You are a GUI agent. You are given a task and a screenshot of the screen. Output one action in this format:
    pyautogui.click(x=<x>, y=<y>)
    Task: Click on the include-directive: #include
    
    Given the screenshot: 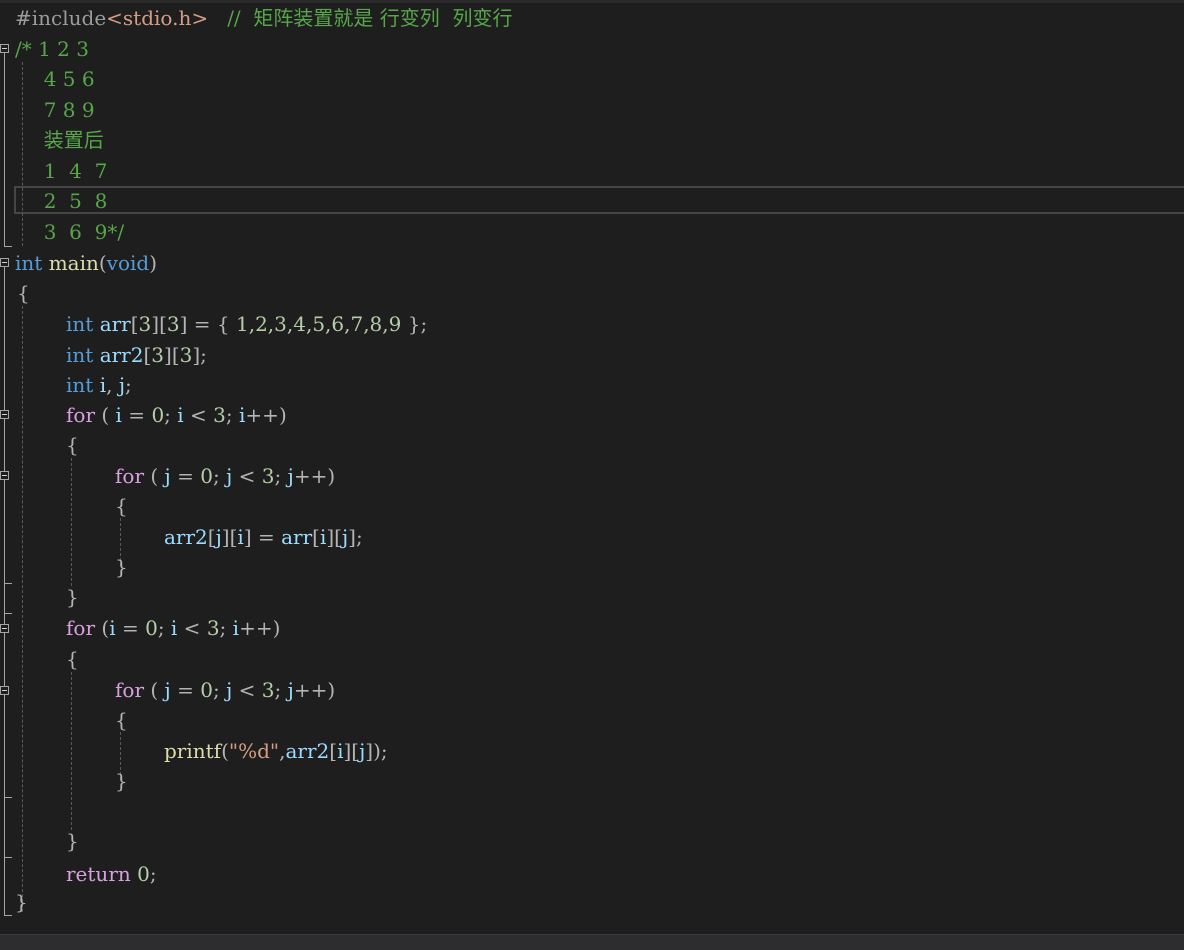 What is the action you would take?
    pyautogui.click(x=61, y=18)
    